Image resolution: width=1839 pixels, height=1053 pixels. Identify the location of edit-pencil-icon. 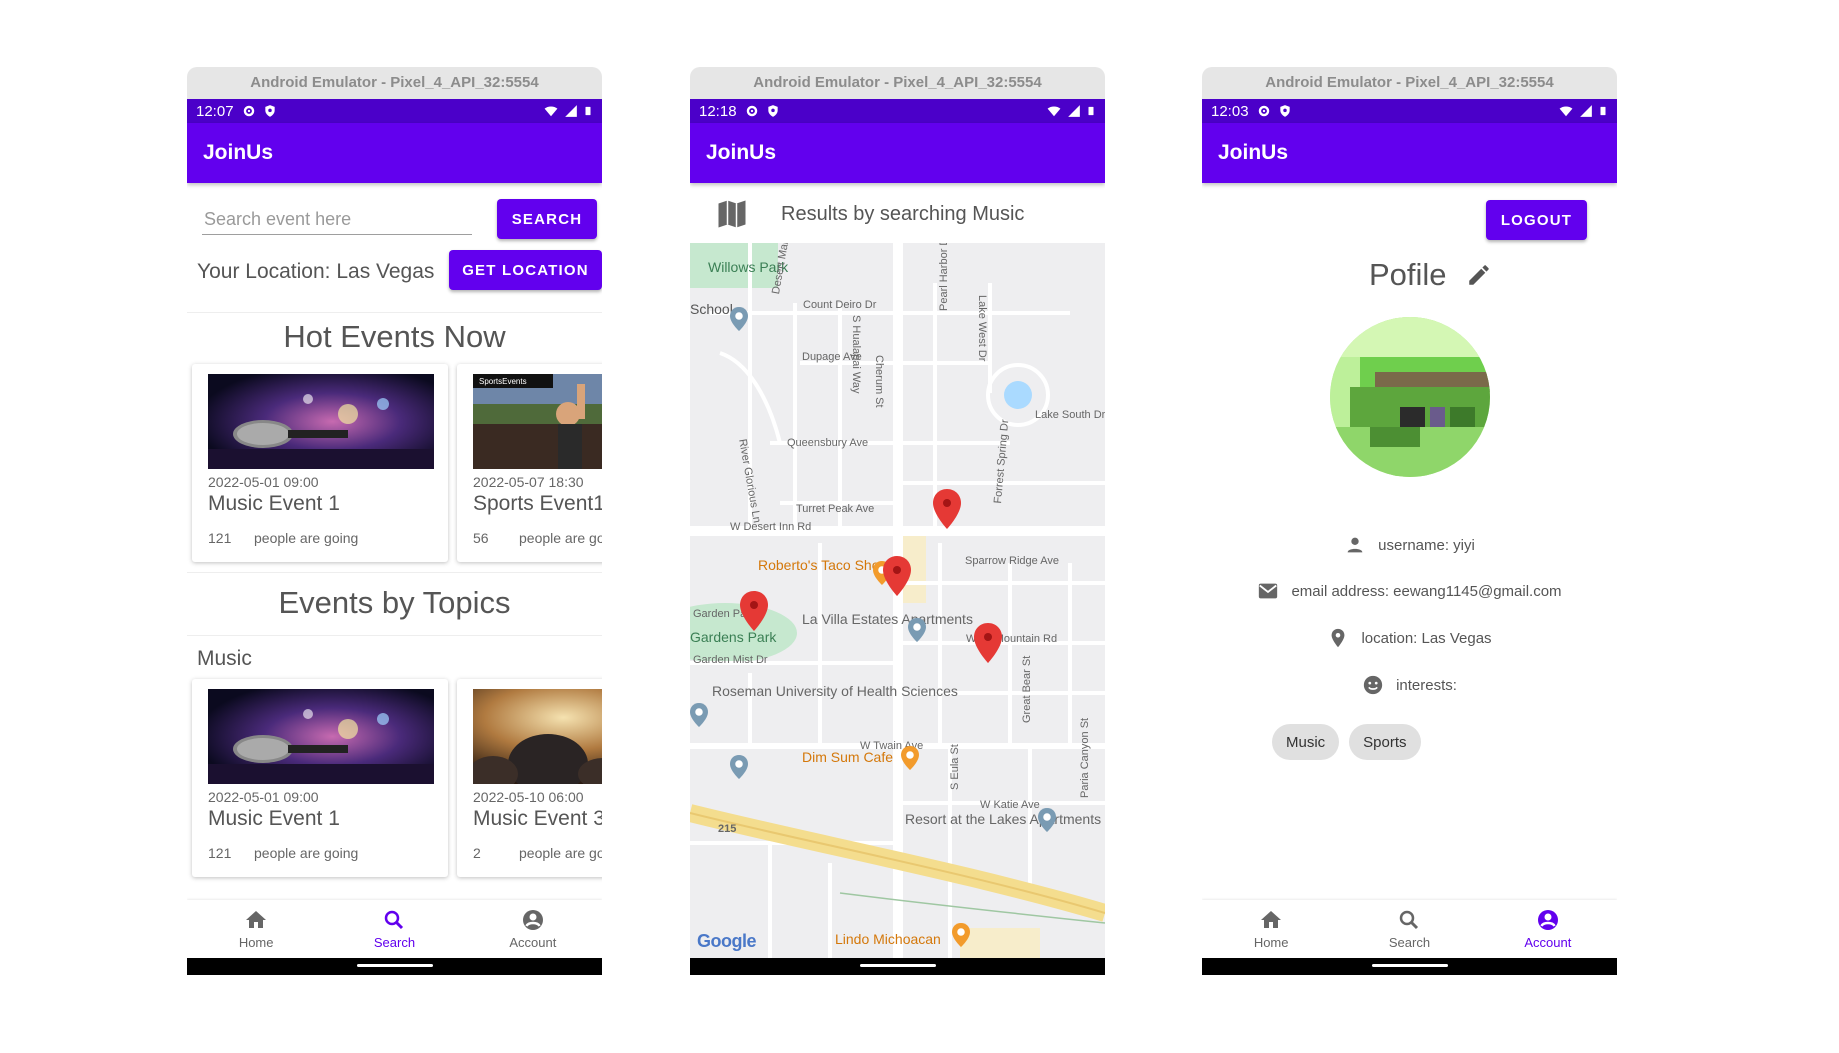
(1479, 275).